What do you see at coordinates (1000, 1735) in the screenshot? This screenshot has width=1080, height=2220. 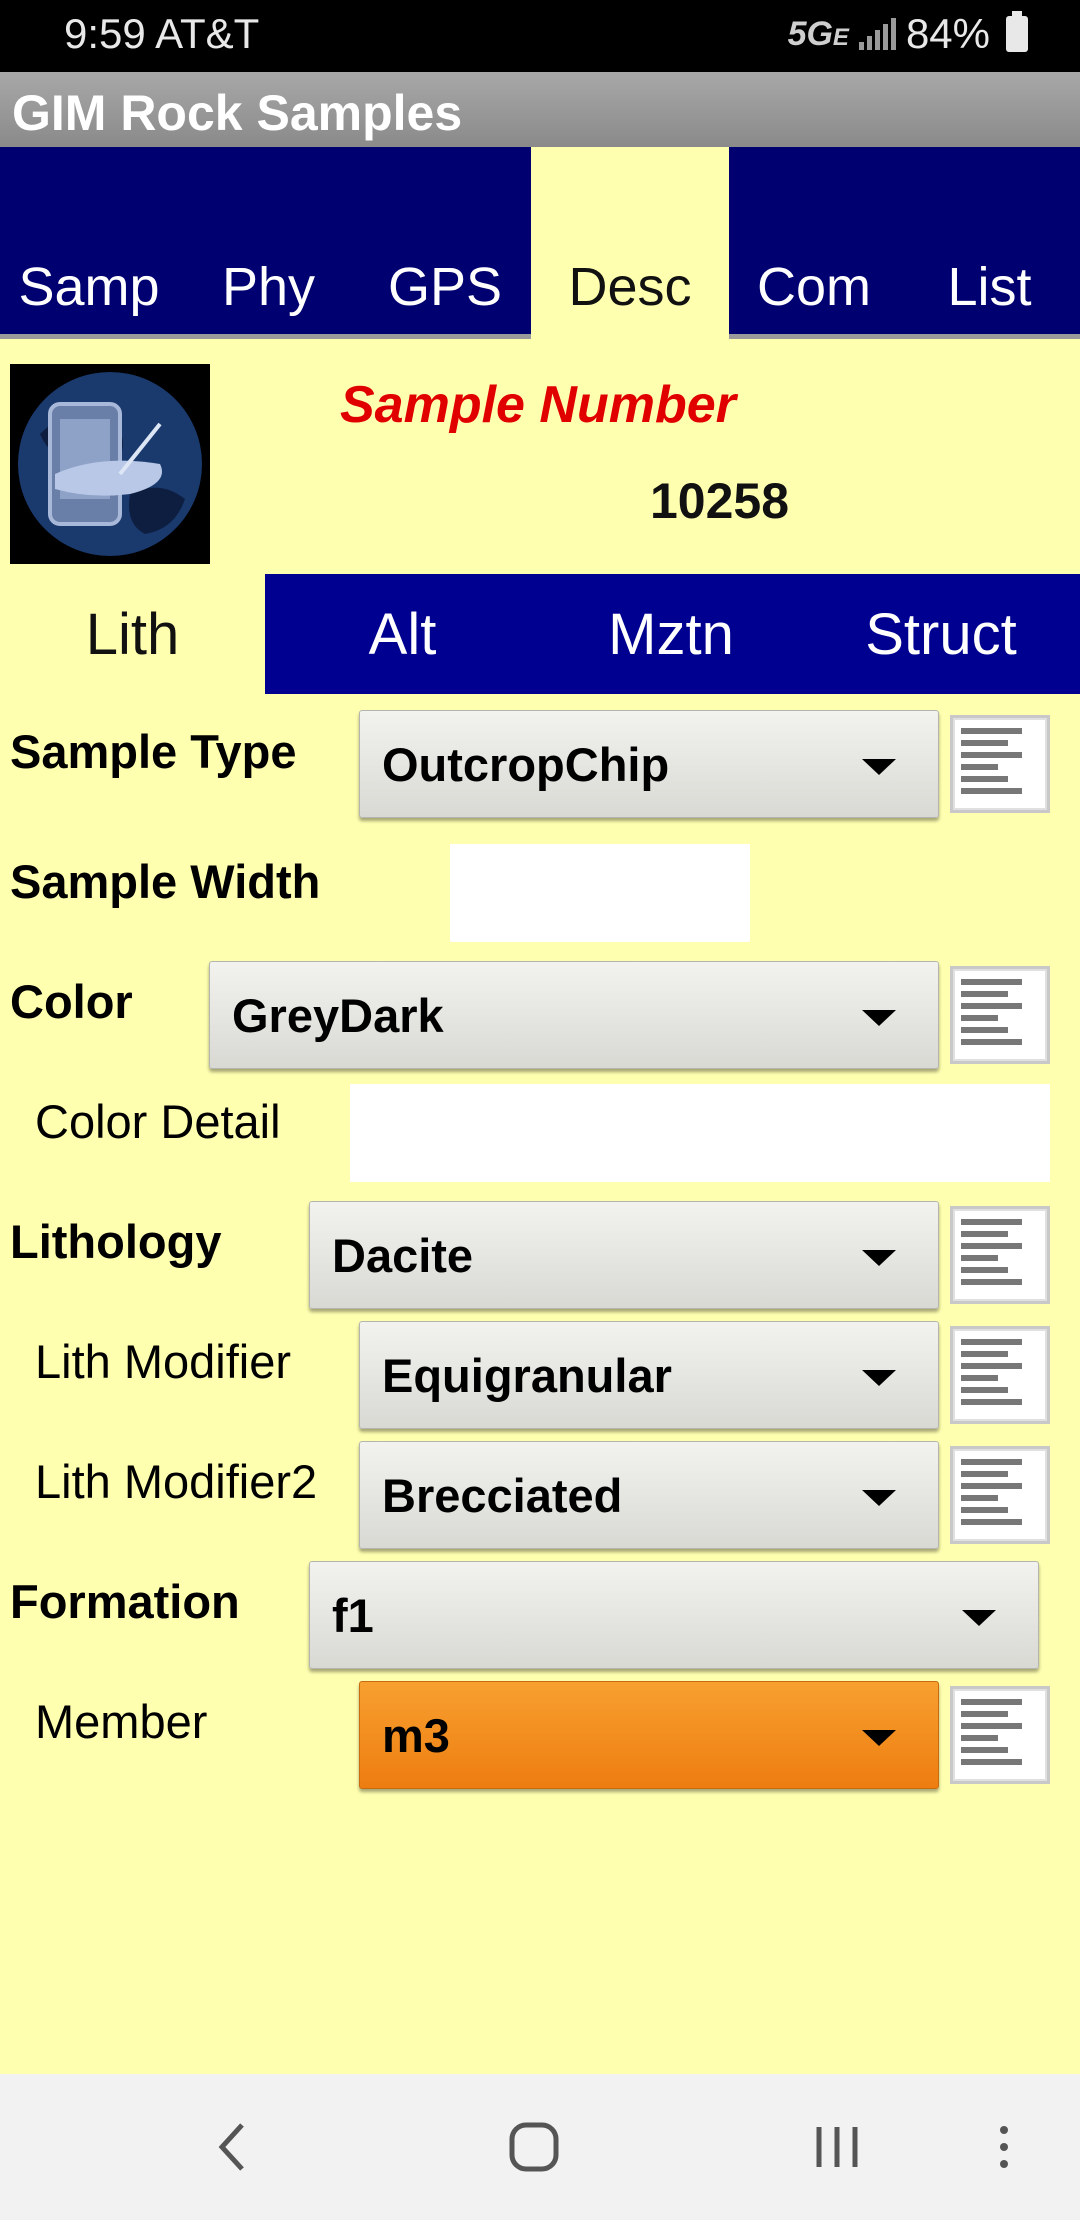 I see `member-notes-button` at bounding box center [1000, 1735].